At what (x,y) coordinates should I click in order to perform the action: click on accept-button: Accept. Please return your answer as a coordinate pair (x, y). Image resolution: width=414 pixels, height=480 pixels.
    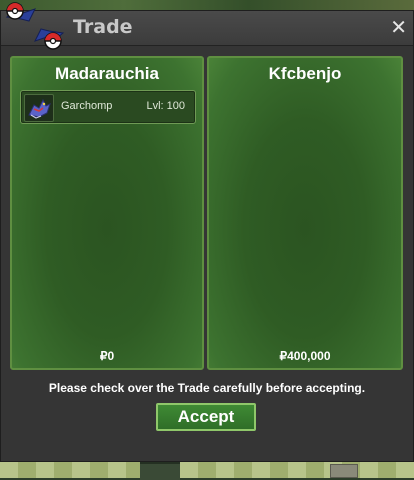
    Looking at the image, I should click on (206, 417).